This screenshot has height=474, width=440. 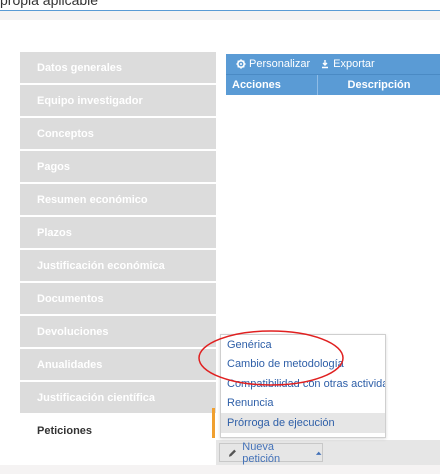 I want to click on column-header-descripcion: Descripción, so click(x=379, y=85).